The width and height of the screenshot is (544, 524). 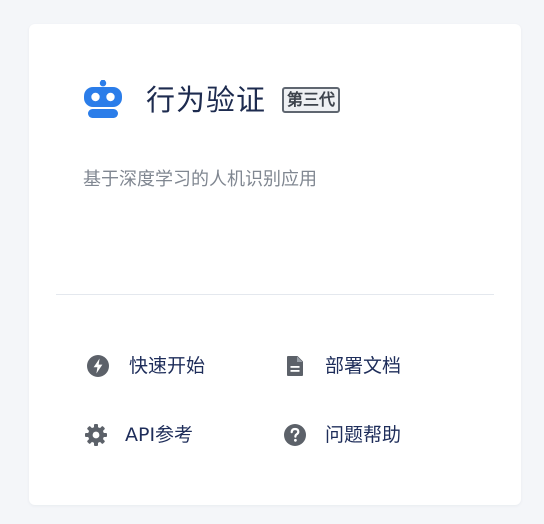 What do you see at coordinates (295, 366) in the screenshot?
I see `document-icon` at bounding box center [295, 366].